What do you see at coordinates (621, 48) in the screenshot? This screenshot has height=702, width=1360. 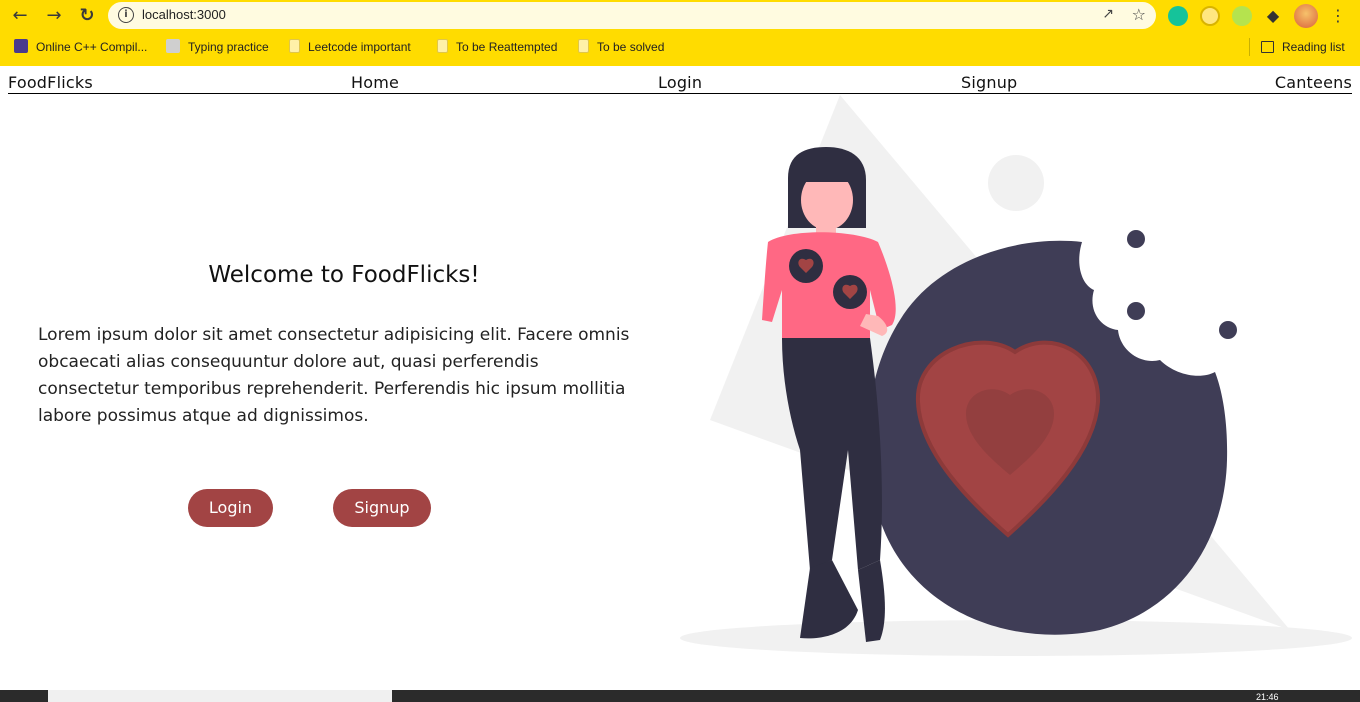 I see `bookmark-to-be-solved: To be solved` at bounding box center [621, 48].